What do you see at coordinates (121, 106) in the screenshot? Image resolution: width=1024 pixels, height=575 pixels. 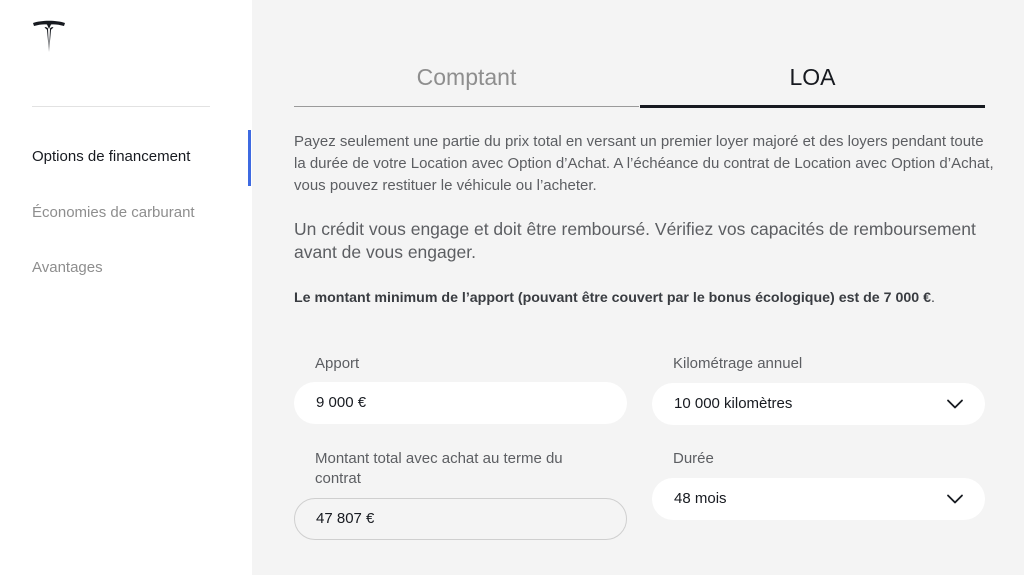 I see `sidebar-divider` at bounding box center [121, 106].